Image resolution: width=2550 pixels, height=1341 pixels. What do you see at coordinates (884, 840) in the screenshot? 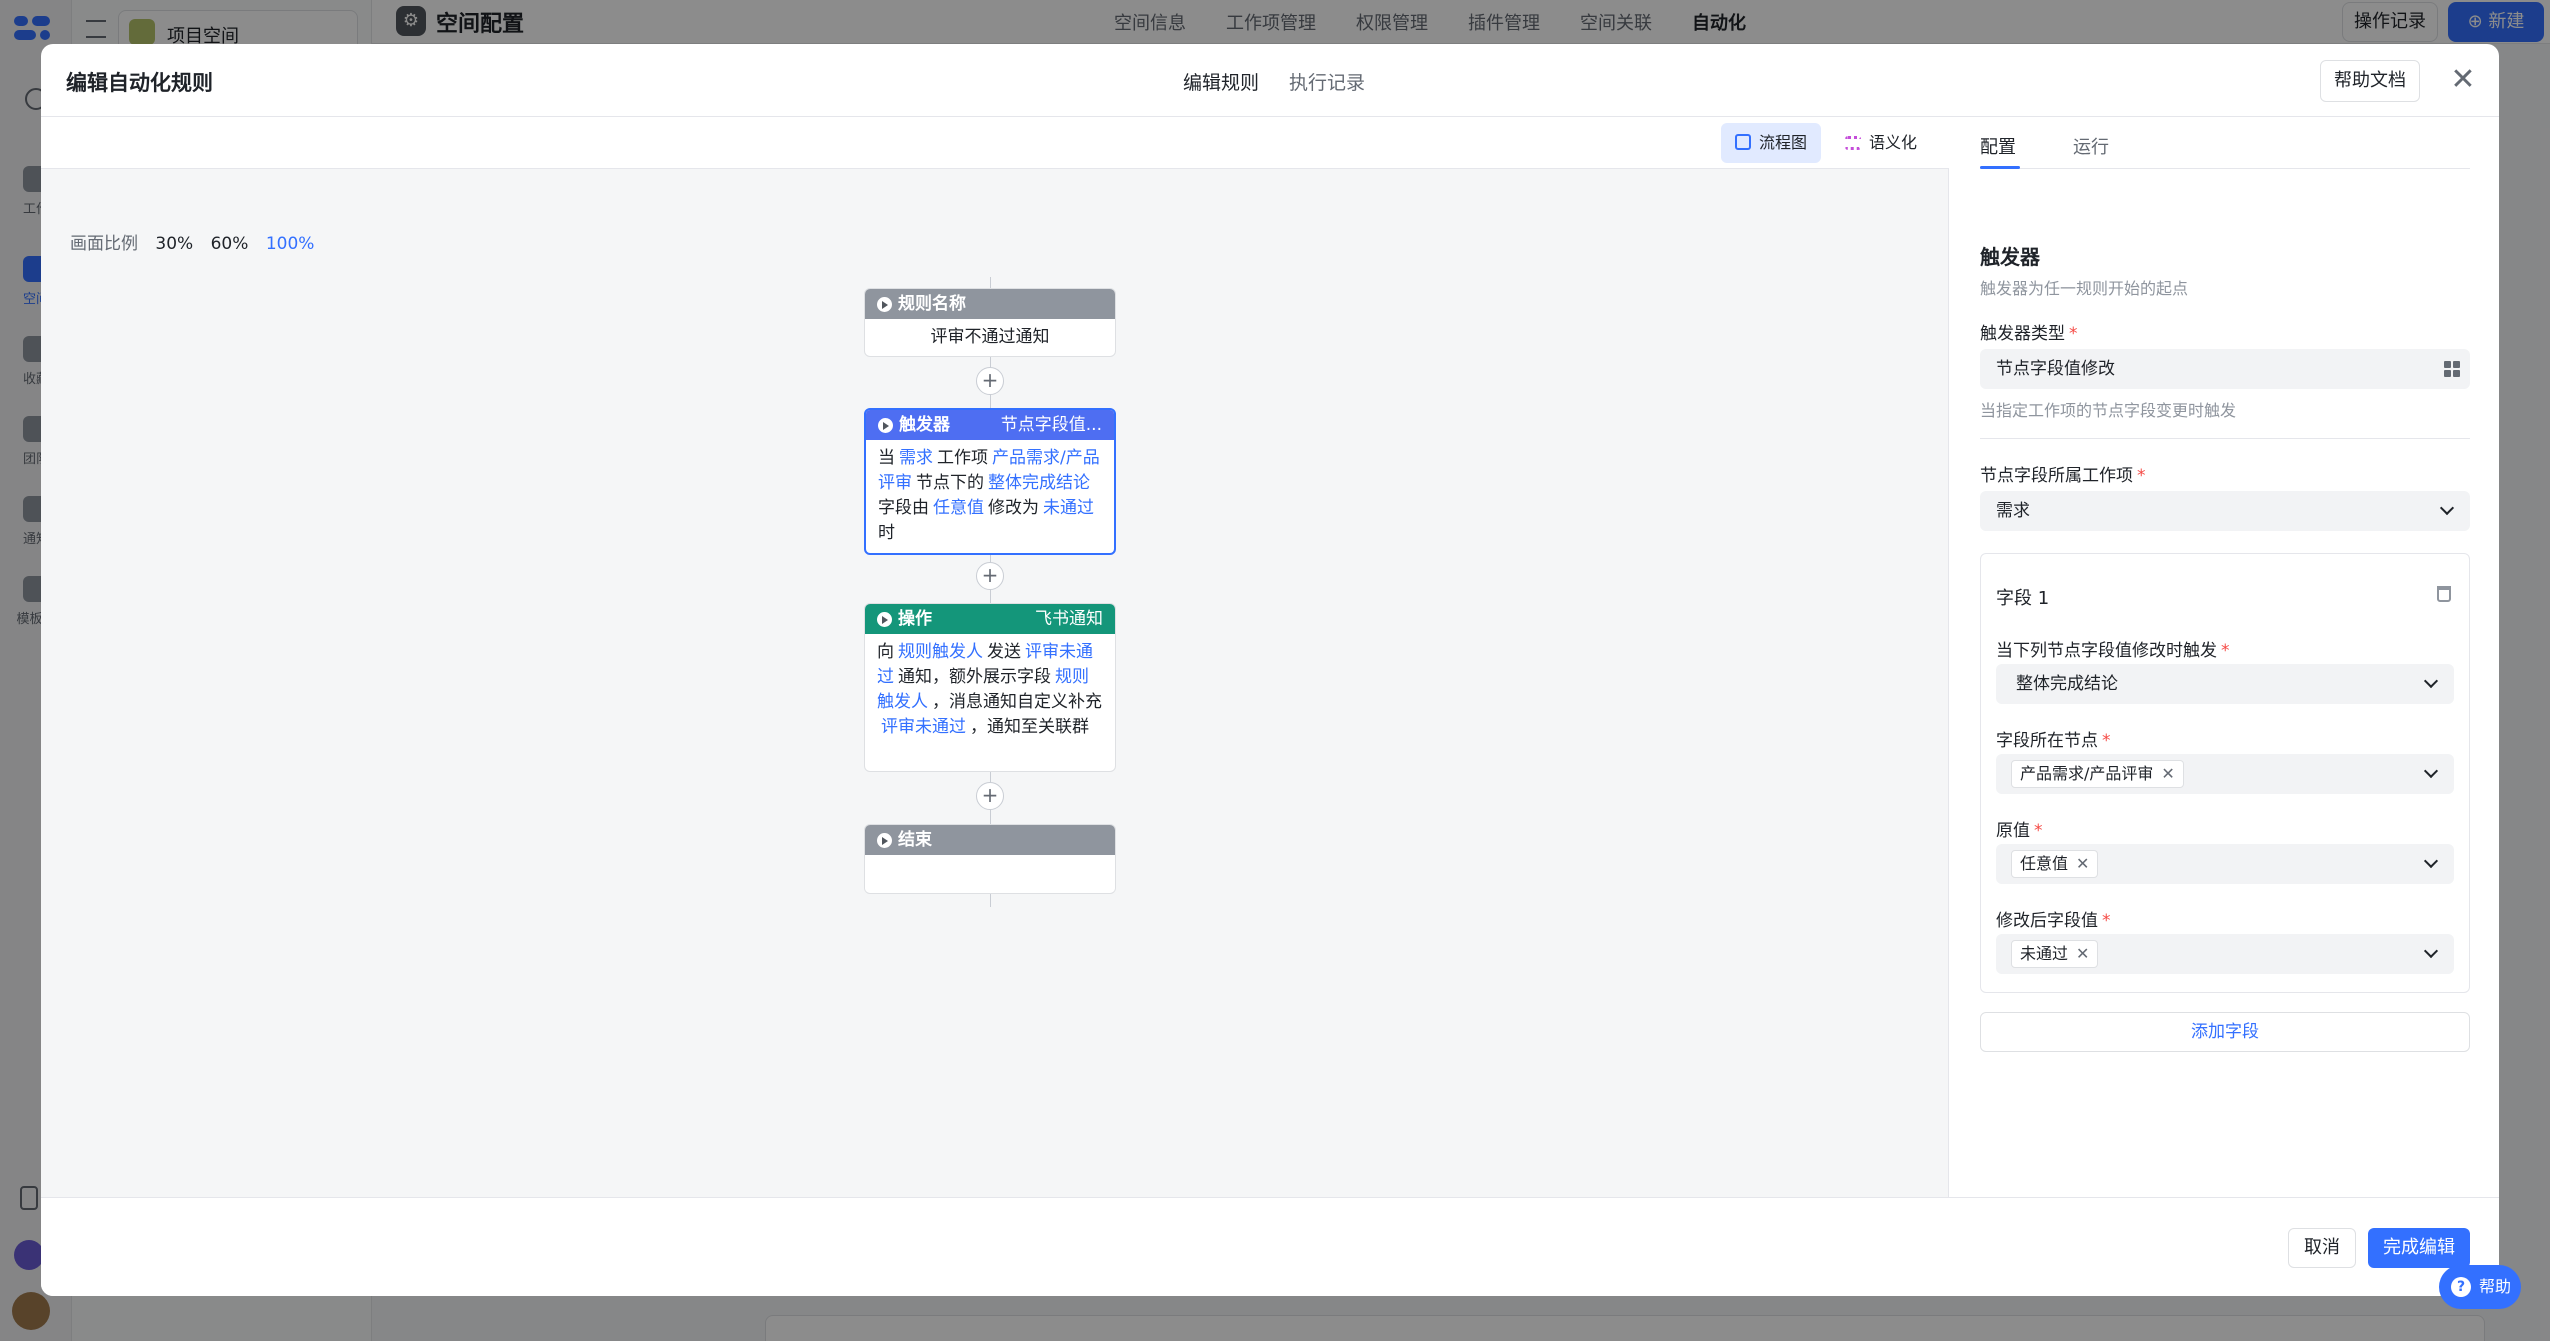
I see `end-icon` at bounding box center [884, 840].